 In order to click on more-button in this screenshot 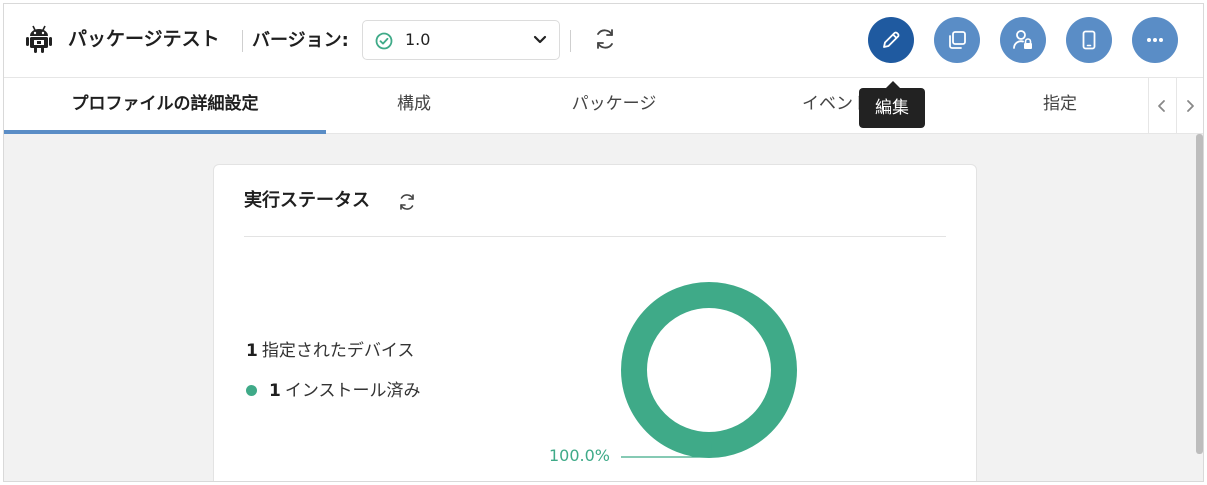, I will do `click(1155, 40)`.